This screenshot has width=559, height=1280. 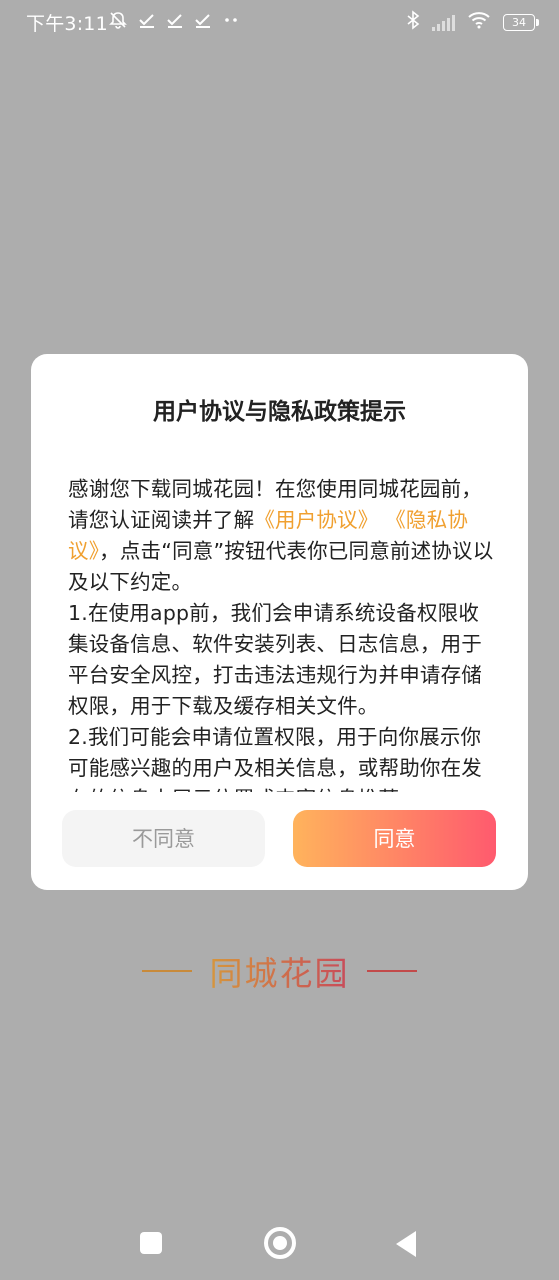 I want to click on status-bar: 下午3:11 34, so click(x=279, y=21).